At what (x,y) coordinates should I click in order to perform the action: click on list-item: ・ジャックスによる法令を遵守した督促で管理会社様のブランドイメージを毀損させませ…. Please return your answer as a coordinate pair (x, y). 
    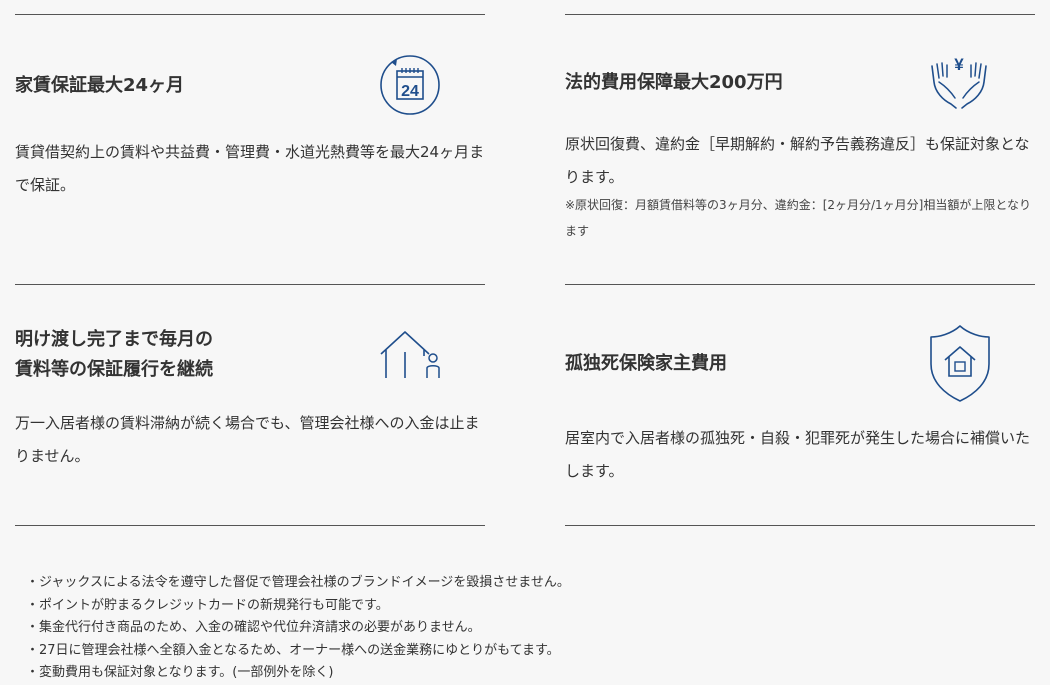
    Looking at the image, I should click on (298, 582).